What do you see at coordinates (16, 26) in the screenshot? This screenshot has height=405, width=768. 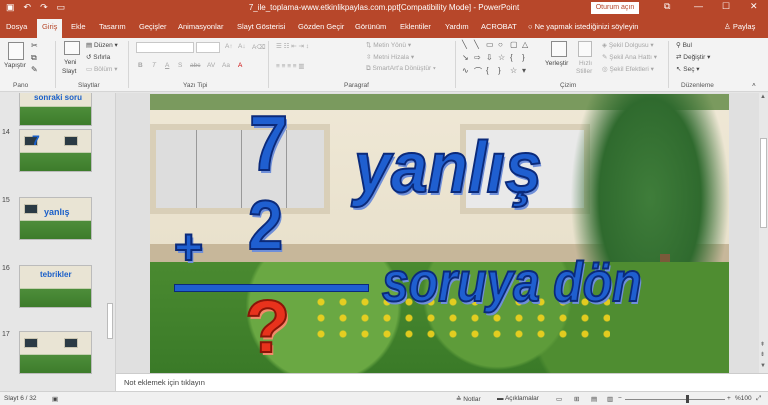 I see `tab-dosya: Dosya` at bounding box center [16, 26].